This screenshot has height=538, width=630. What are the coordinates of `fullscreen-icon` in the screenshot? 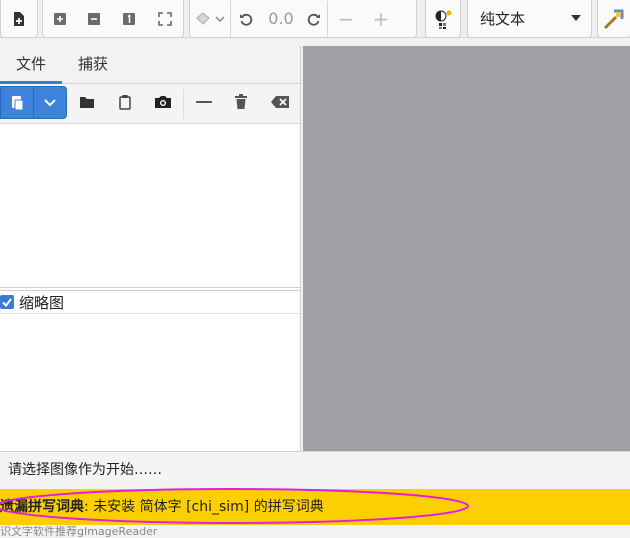 It's located at (165, 18).